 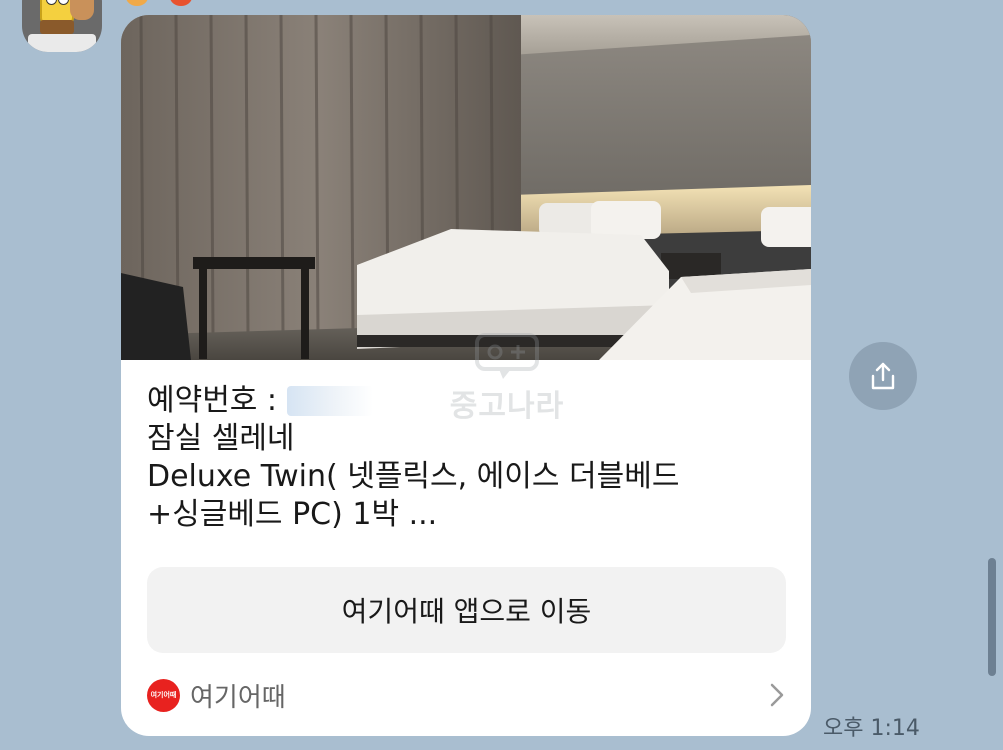 I want to click on reservation-number-label: 예약번호 :, so click(x=212, y=400).